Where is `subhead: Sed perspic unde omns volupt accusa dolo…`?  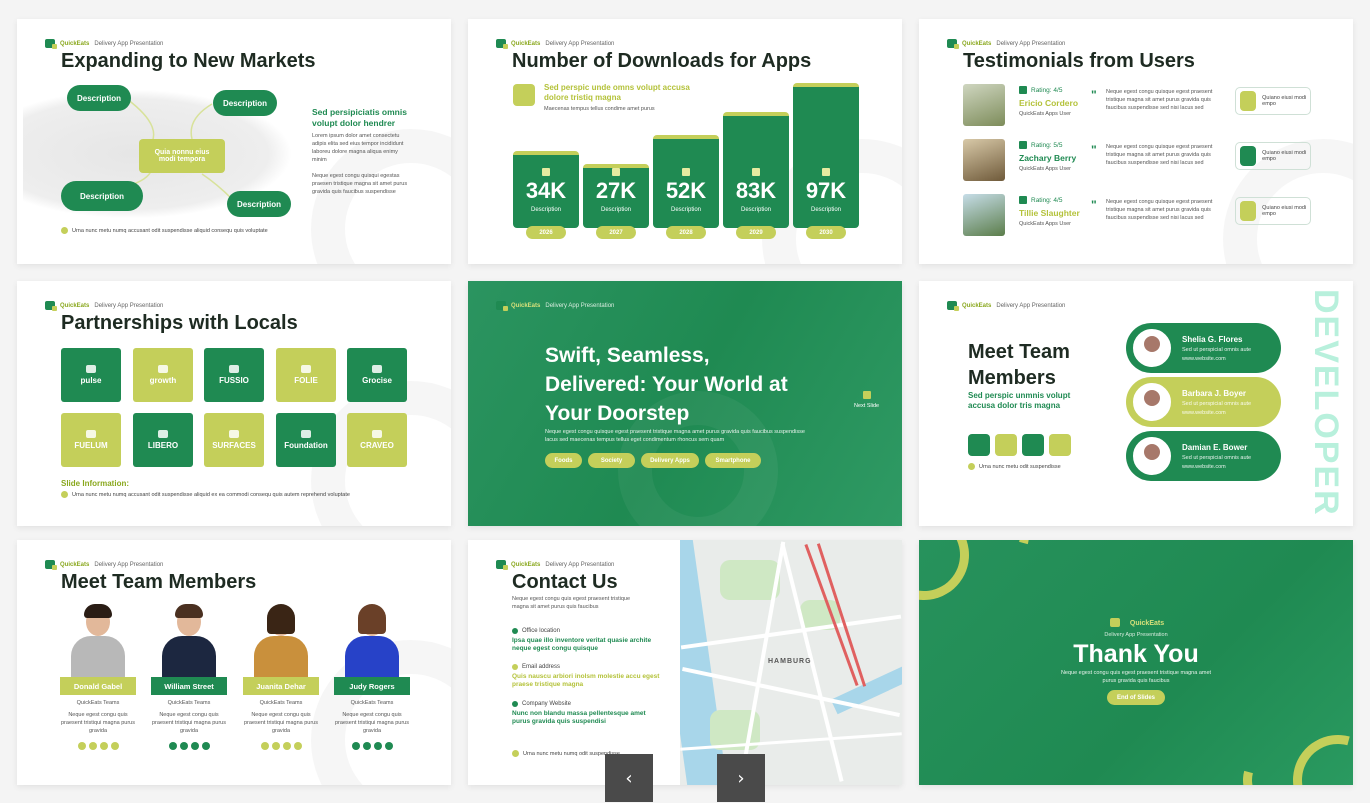
subhead: Sed perspic unde omns volupt accusa dolo… is located at coordinates (617, 92).